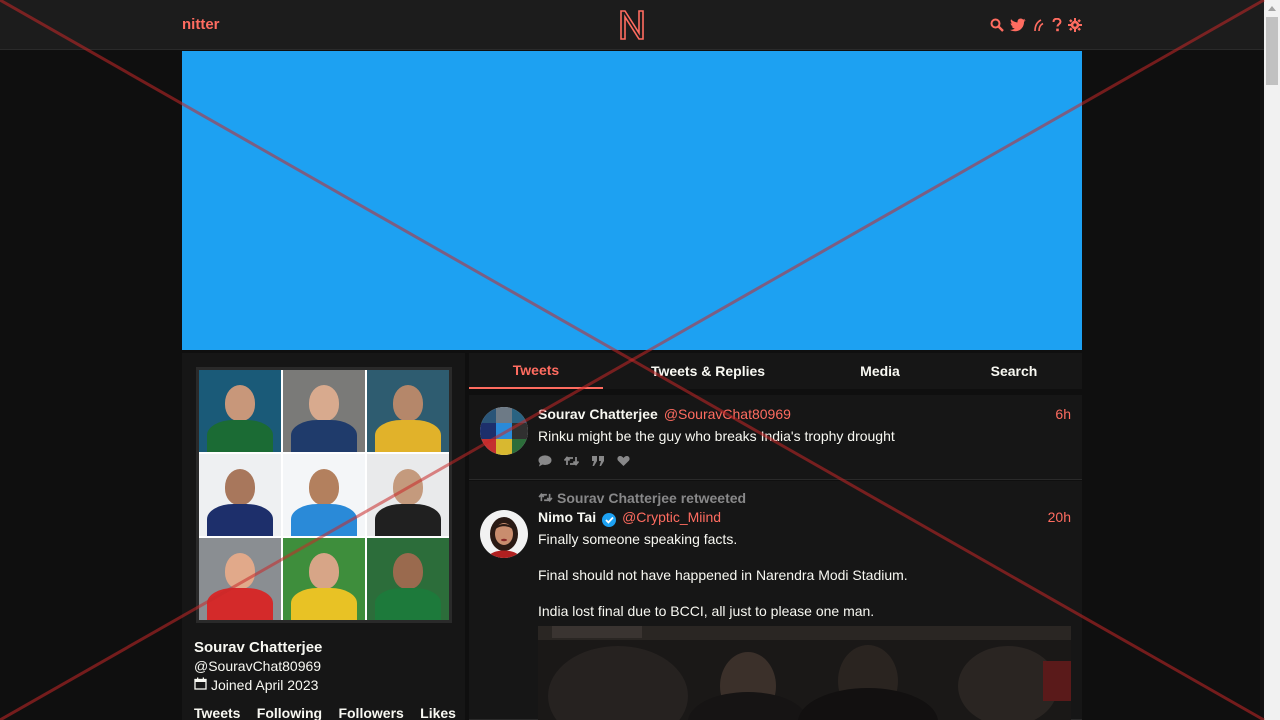 This screenshot has width=1280, height=720. What do you see at coordinates (1014, 371) in the screenshot?
I see `tab-search: Search` at bounding box center [1014, 371].